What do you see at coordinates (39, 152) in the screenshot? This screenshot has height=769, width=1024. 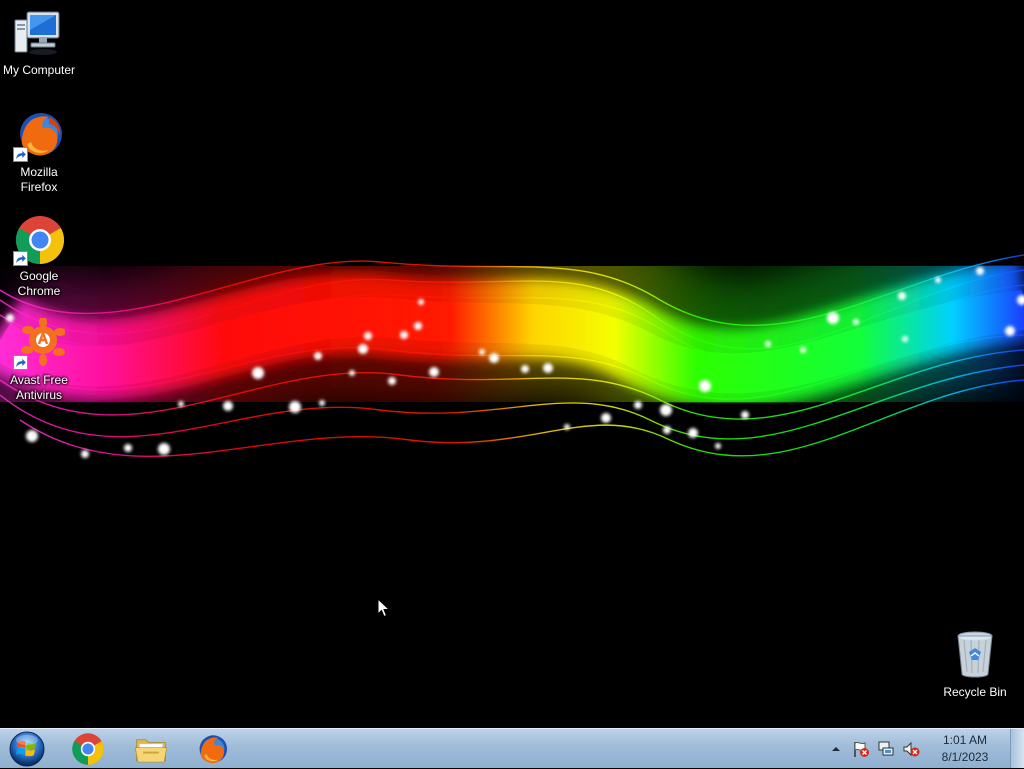 I see `desktop-icon-mozilla-firefox: Mozilla Firefox` at bounding box center [39, 152].